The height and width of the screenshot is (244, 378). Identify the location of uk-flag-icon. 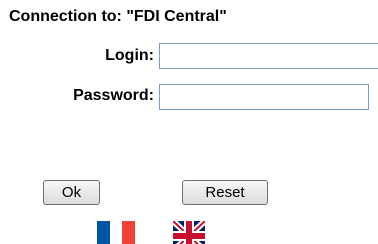
(189, 232).